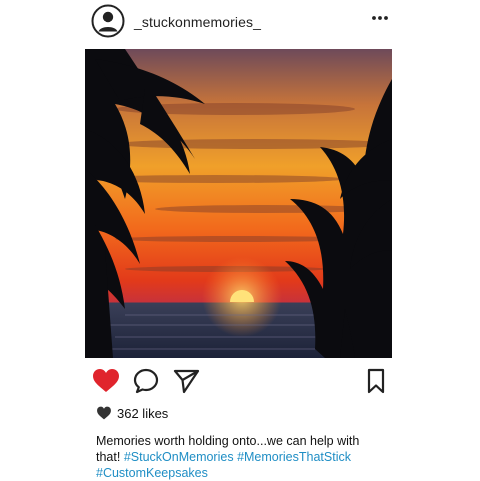  I want to click on heart-filled-icon, so click(106, 380).